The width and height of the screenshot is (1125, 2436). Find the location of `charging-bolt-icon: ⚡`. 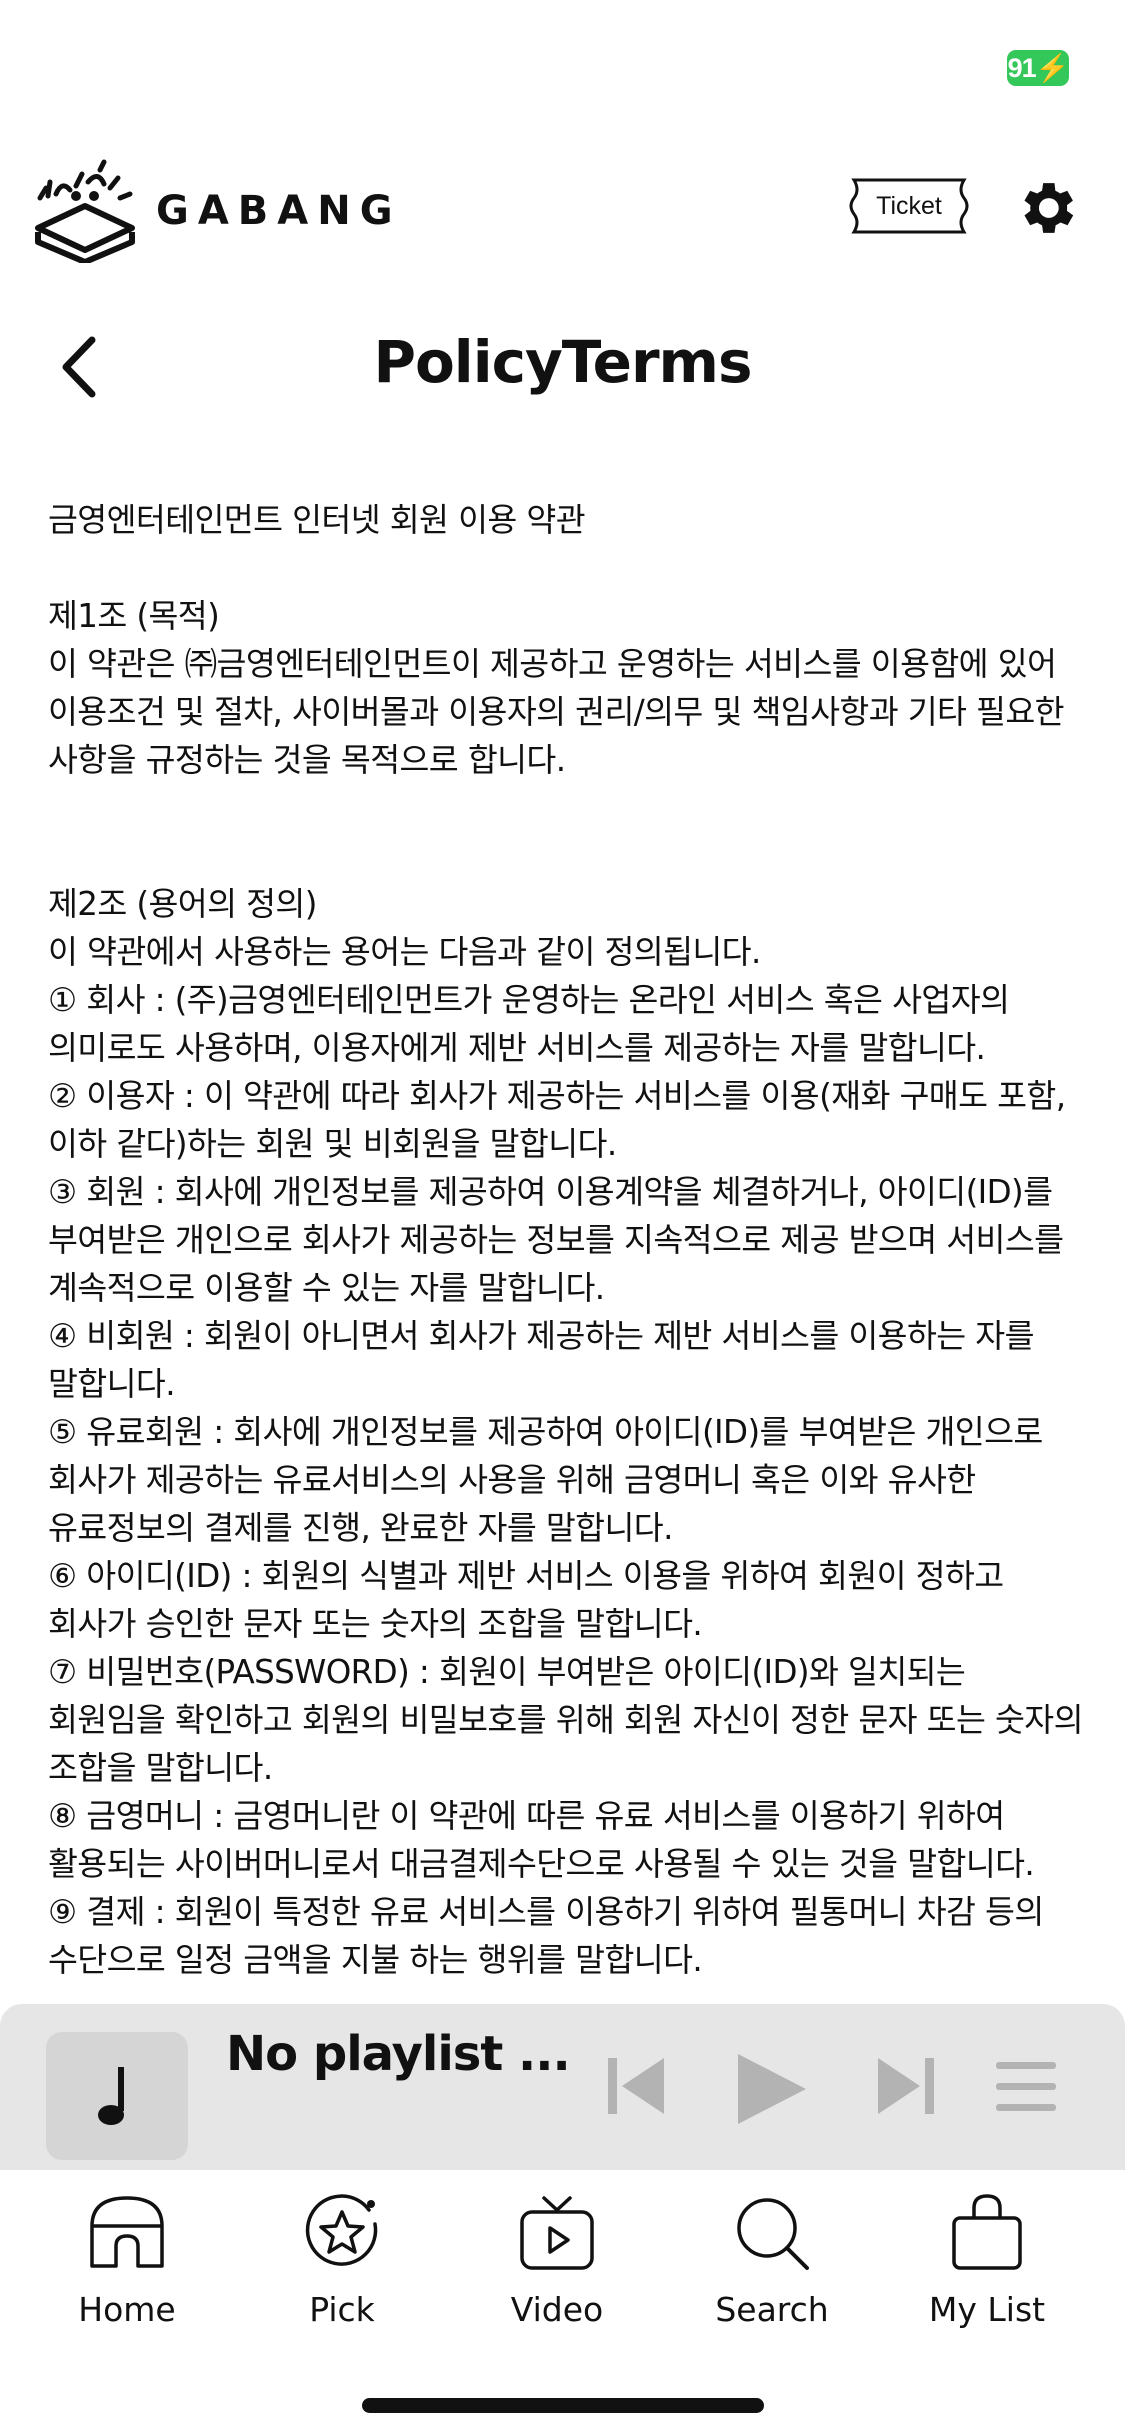

charging-bolt-icon: ⚡ is located at coordinates (1052, 68).